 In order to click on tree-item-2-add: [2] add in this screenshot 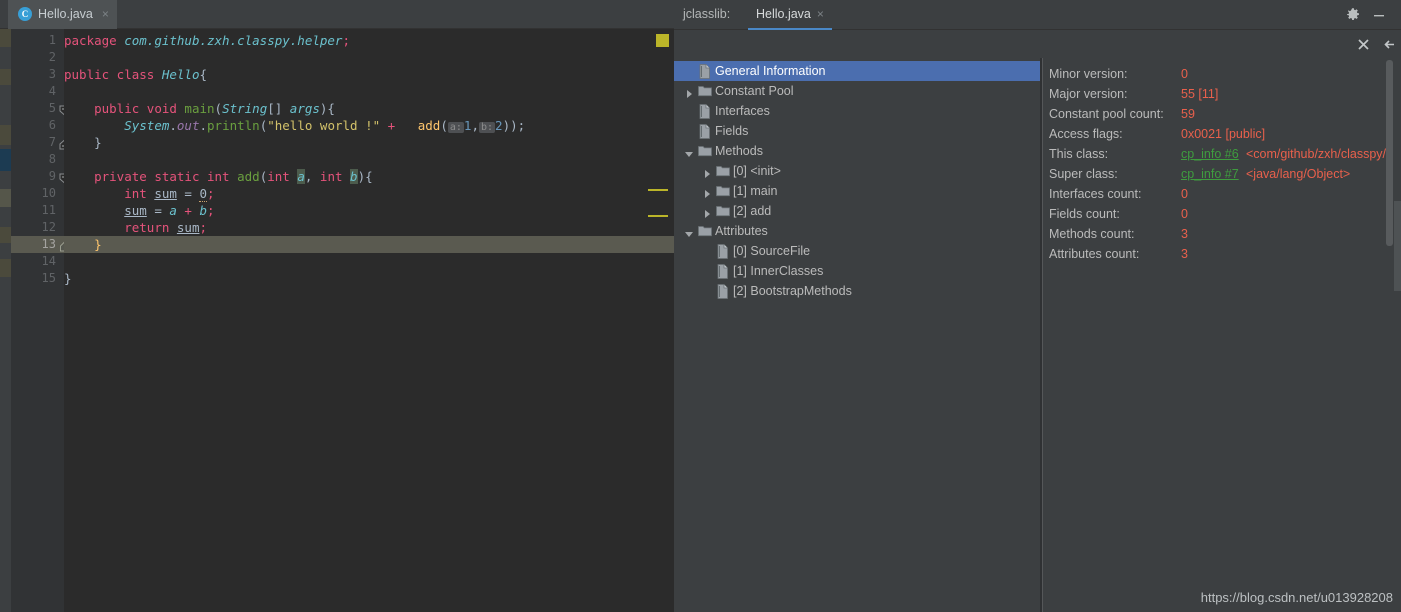, I will do `click(857, 211)`.